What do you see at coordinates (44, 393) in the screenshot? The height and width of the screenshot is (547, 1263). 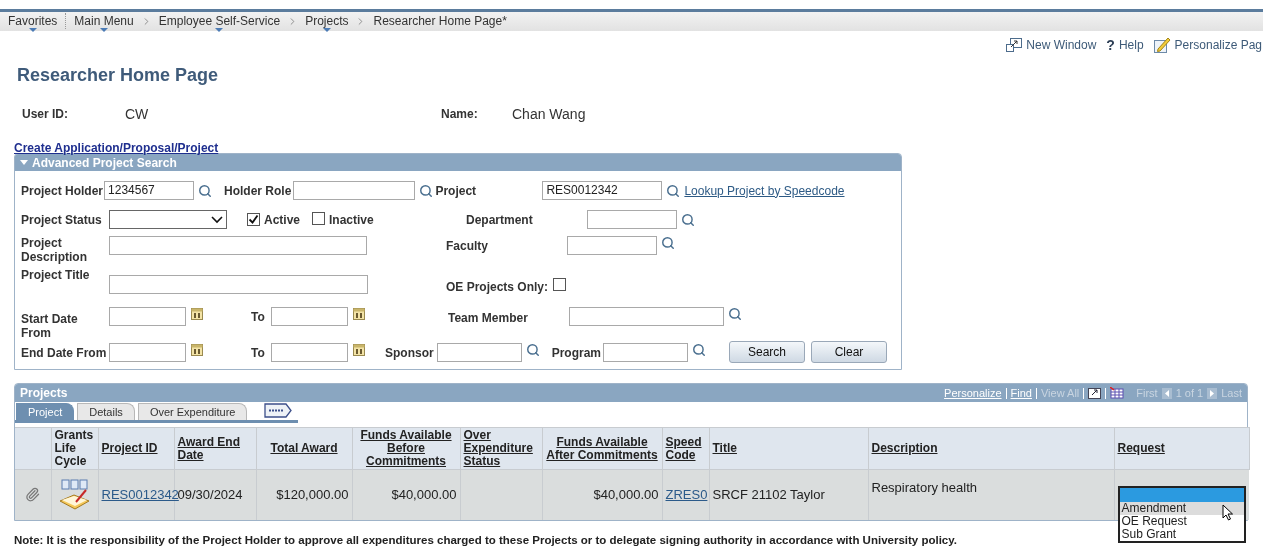 I see `panel-title: Projects` at bounding box center [44, 393].